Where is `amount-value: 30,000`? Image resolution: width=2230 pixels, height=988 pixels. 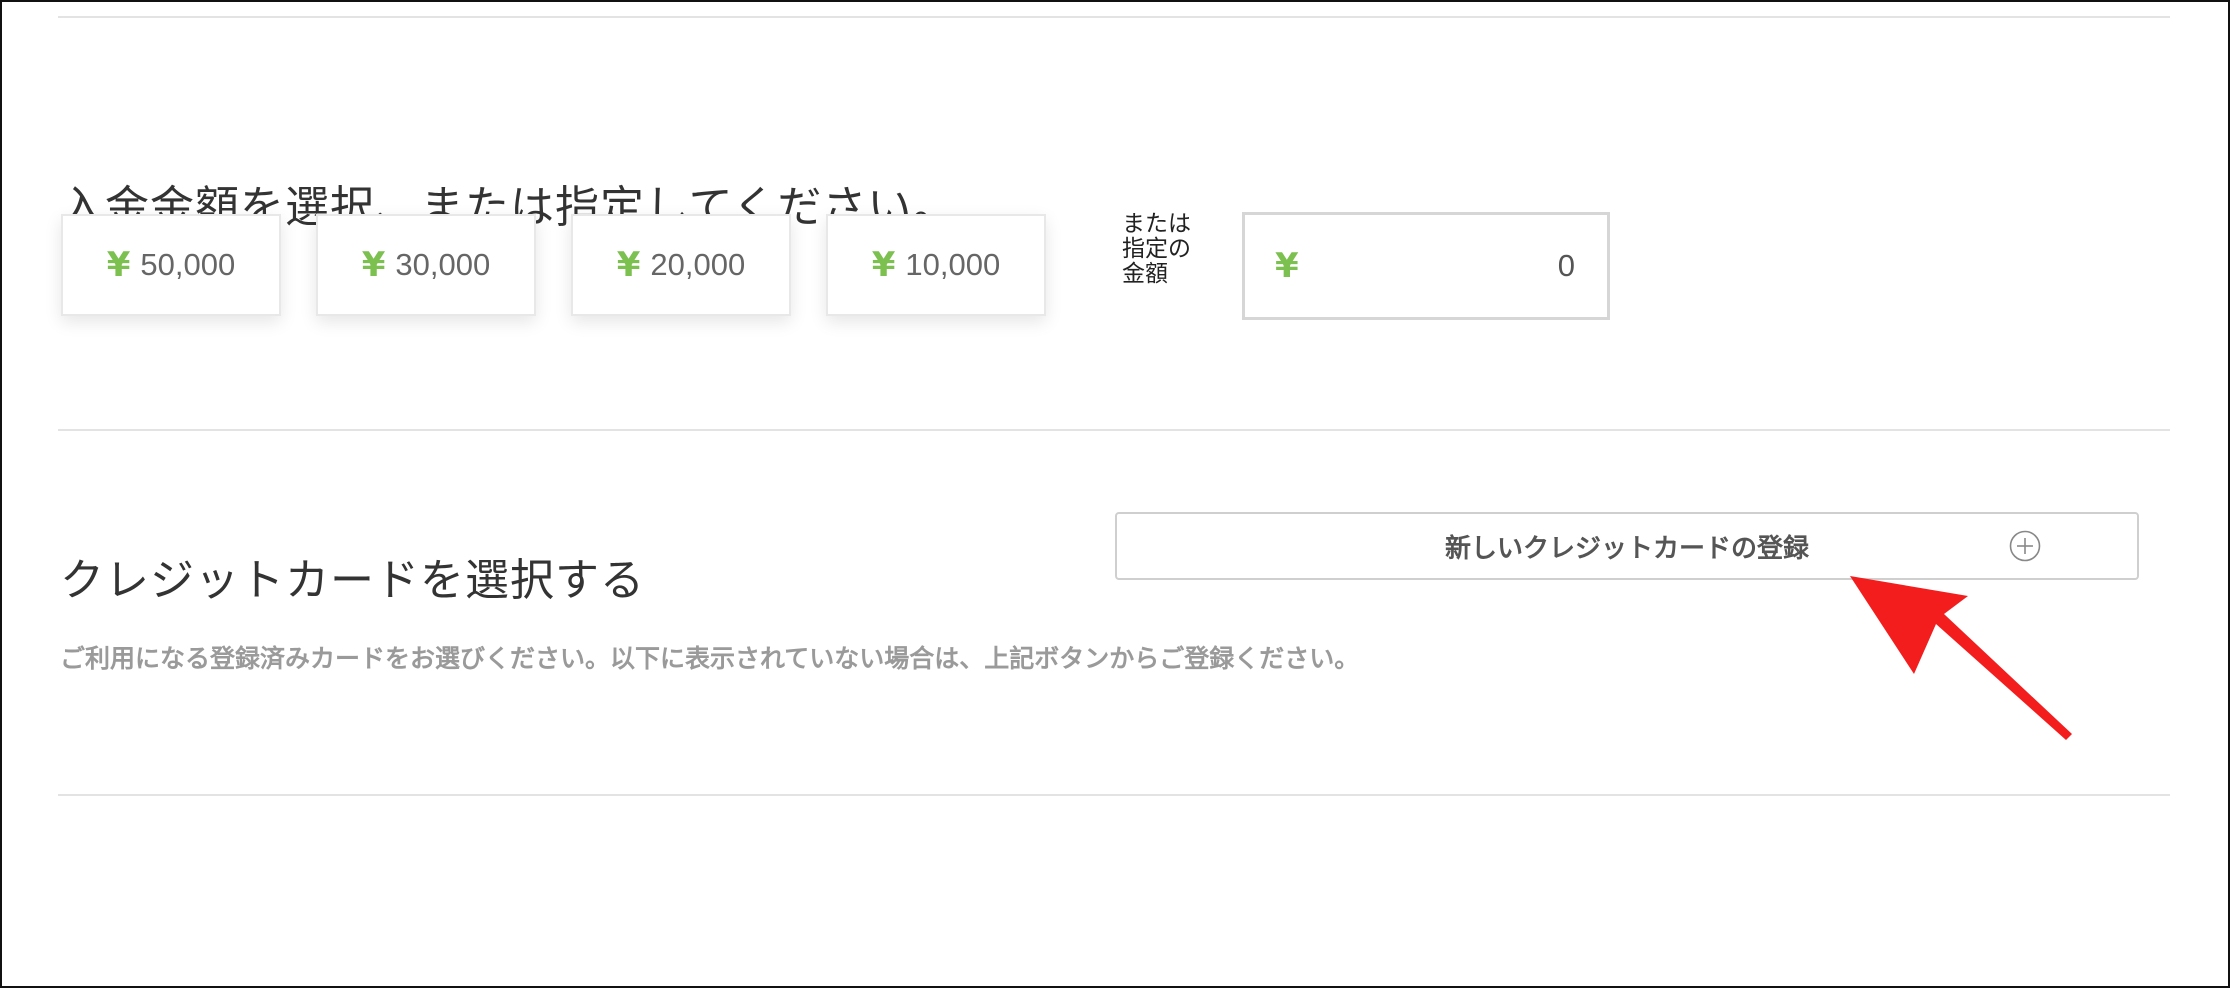 amount-value: 30,000 is located at coordinates (443, 264).